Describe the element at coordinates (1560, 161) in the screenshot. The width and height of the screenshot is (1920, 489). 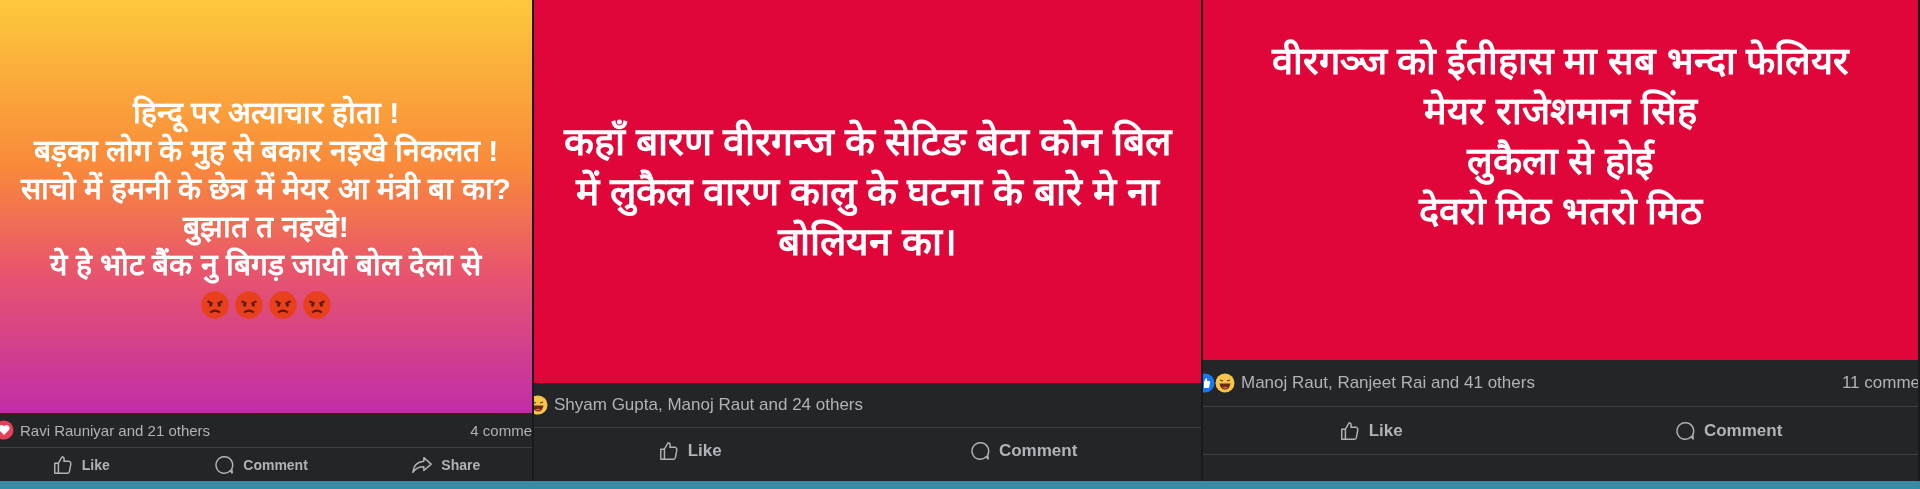
I see `post-text: लुकैला से होई` at that location.